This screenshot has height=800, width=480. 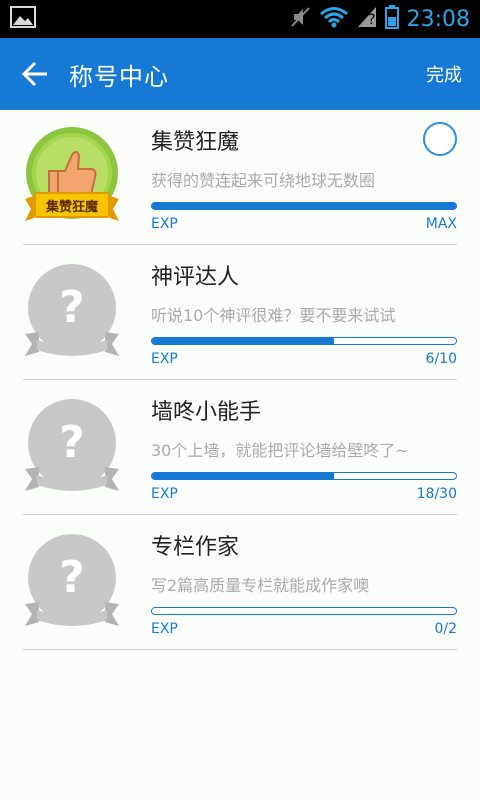 I want to click on status-left, so click(x=23, y=19).